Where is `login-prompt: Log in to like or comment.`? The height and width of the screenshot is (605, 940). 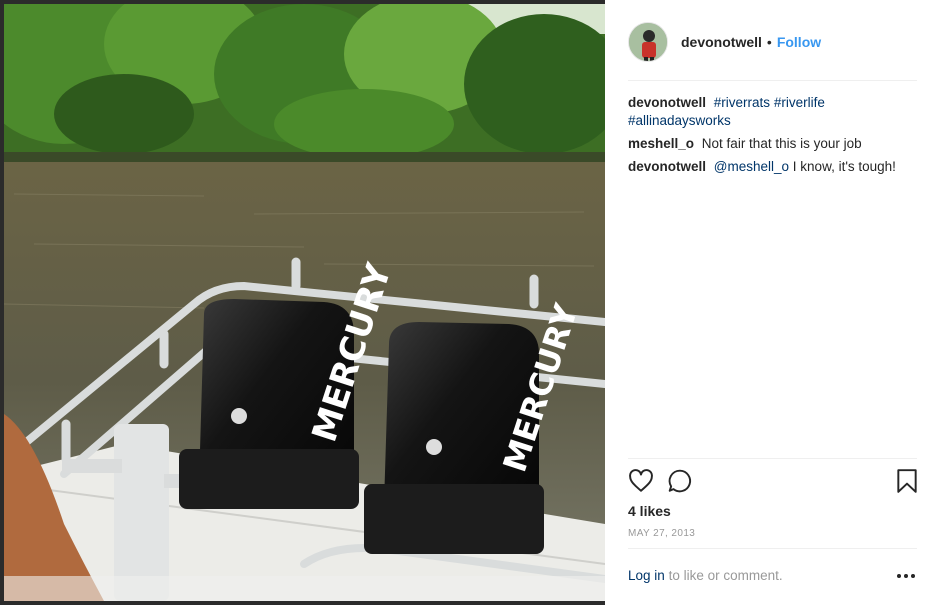
login-prompt: Log in to like or comment. is located at coordinates (772, 578).